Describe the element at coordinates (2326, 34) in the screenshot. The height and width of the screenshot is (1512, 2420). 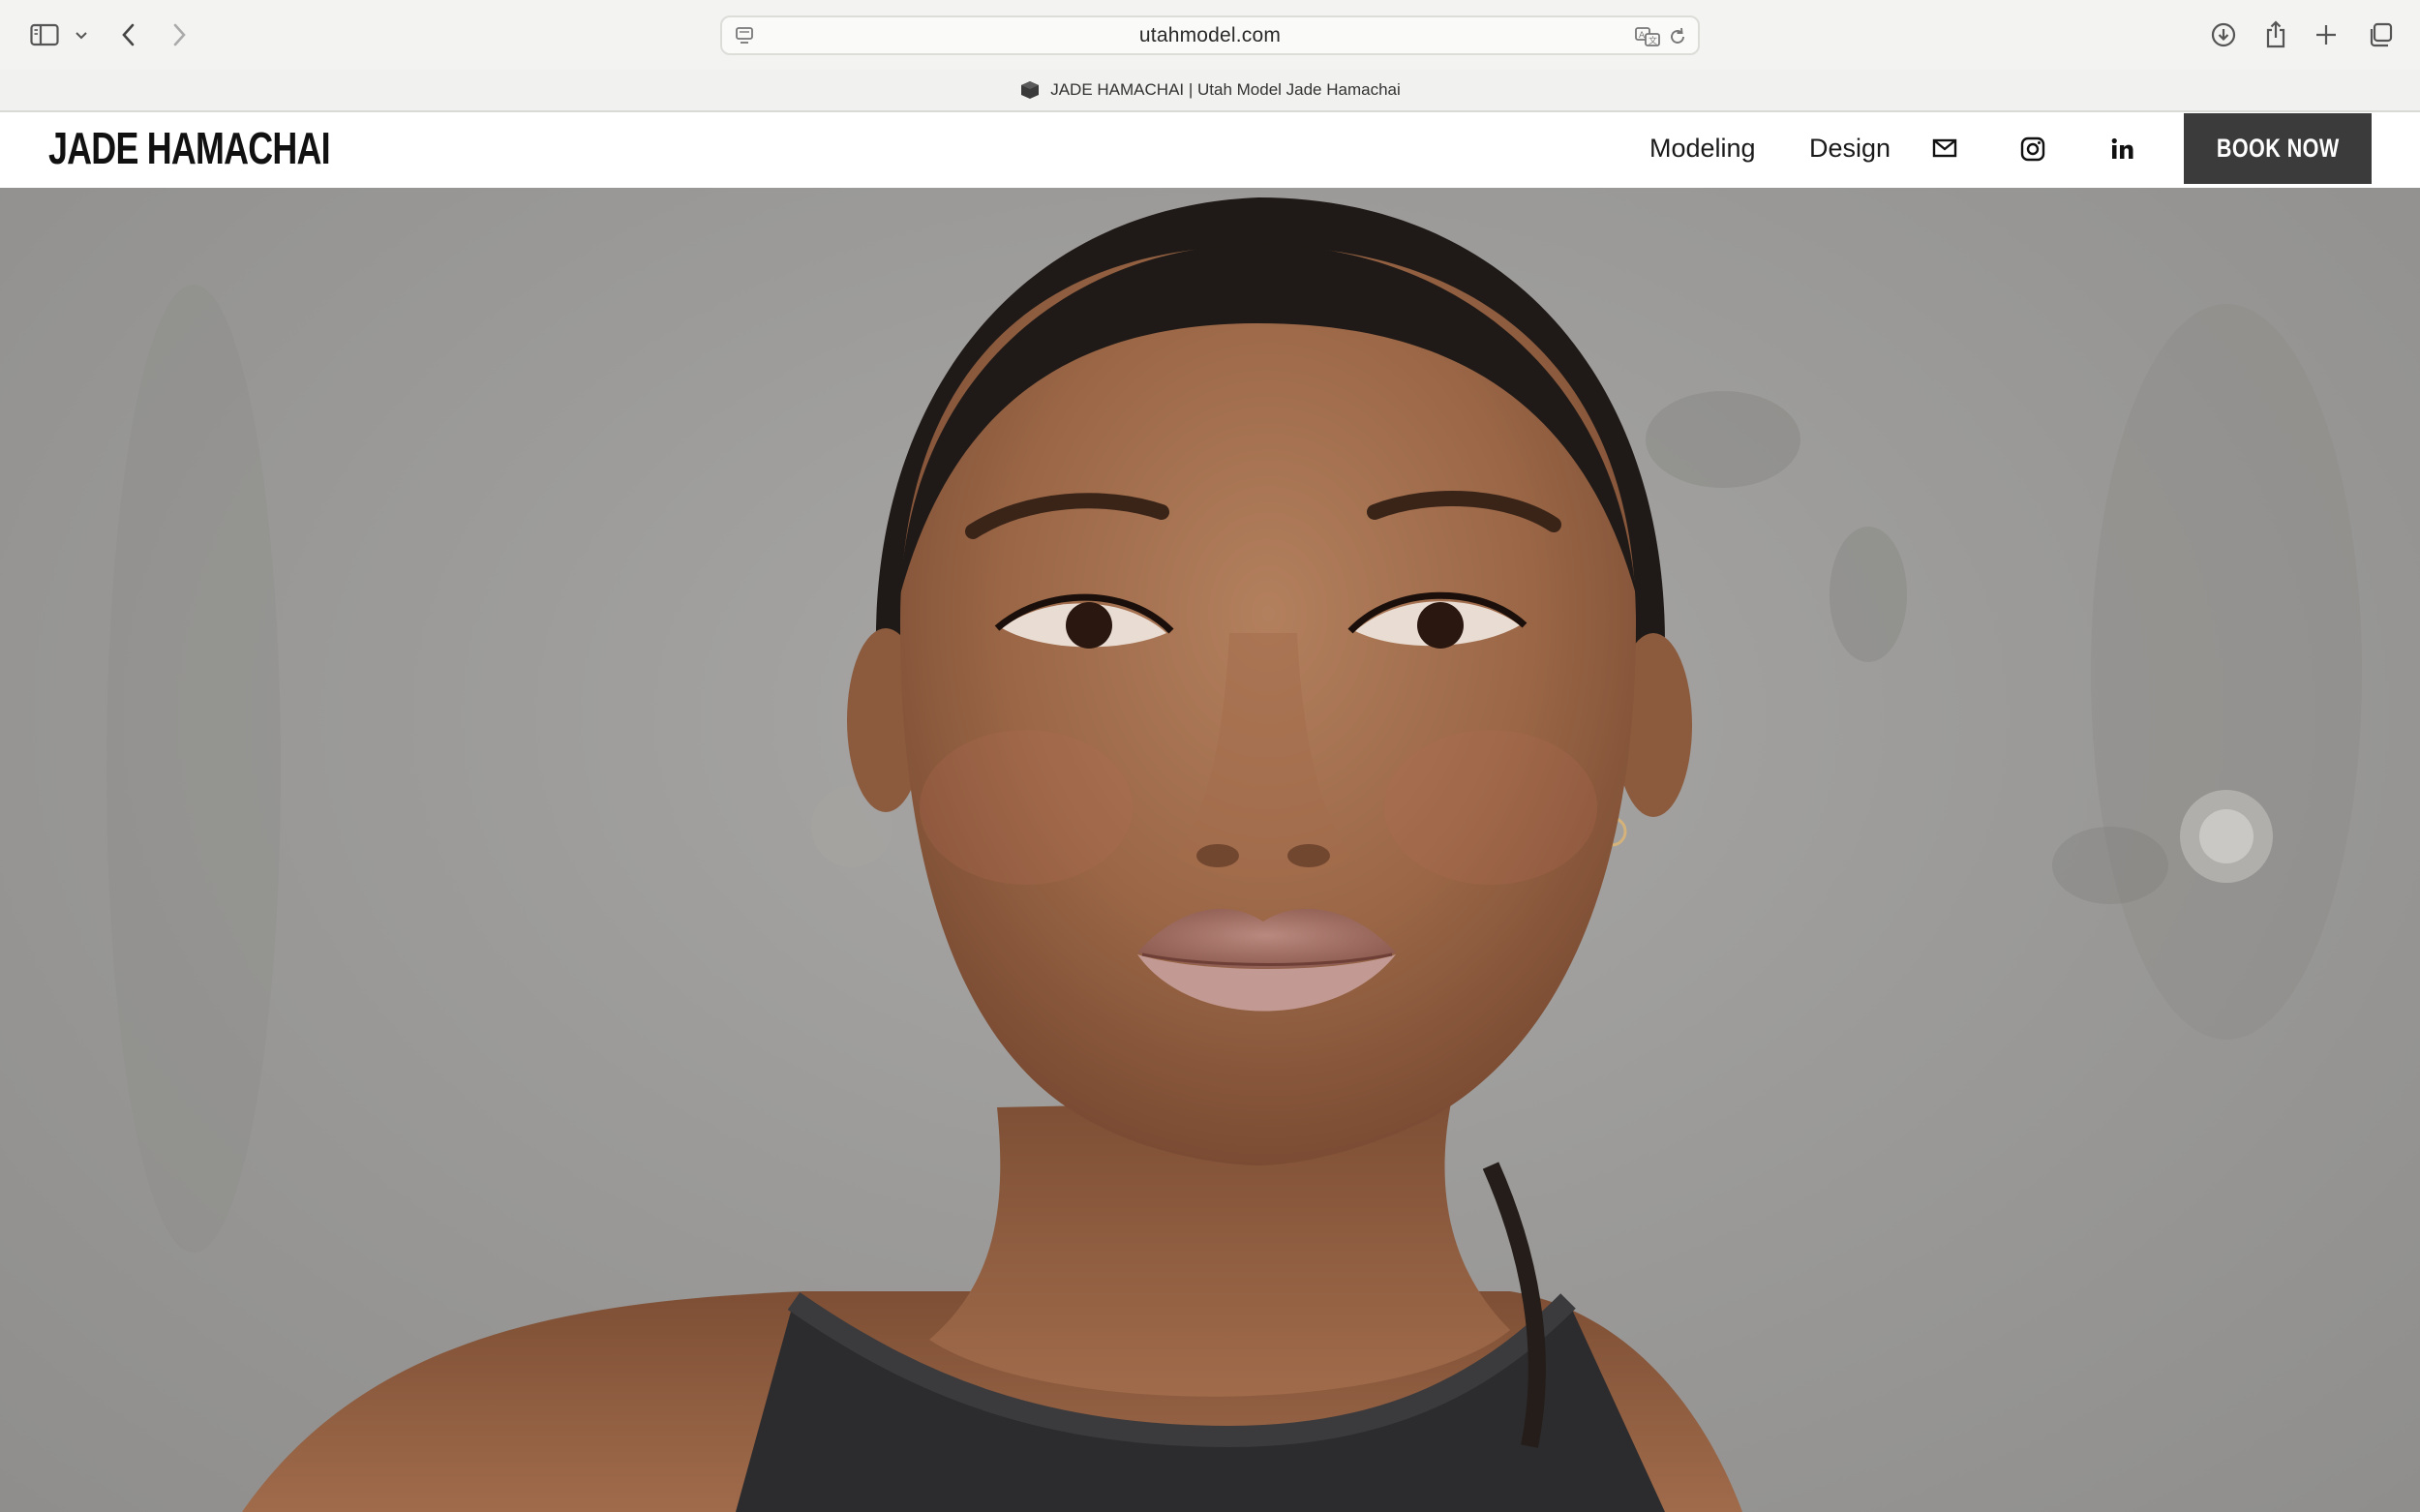
I see `new-tab-icon` at that location.